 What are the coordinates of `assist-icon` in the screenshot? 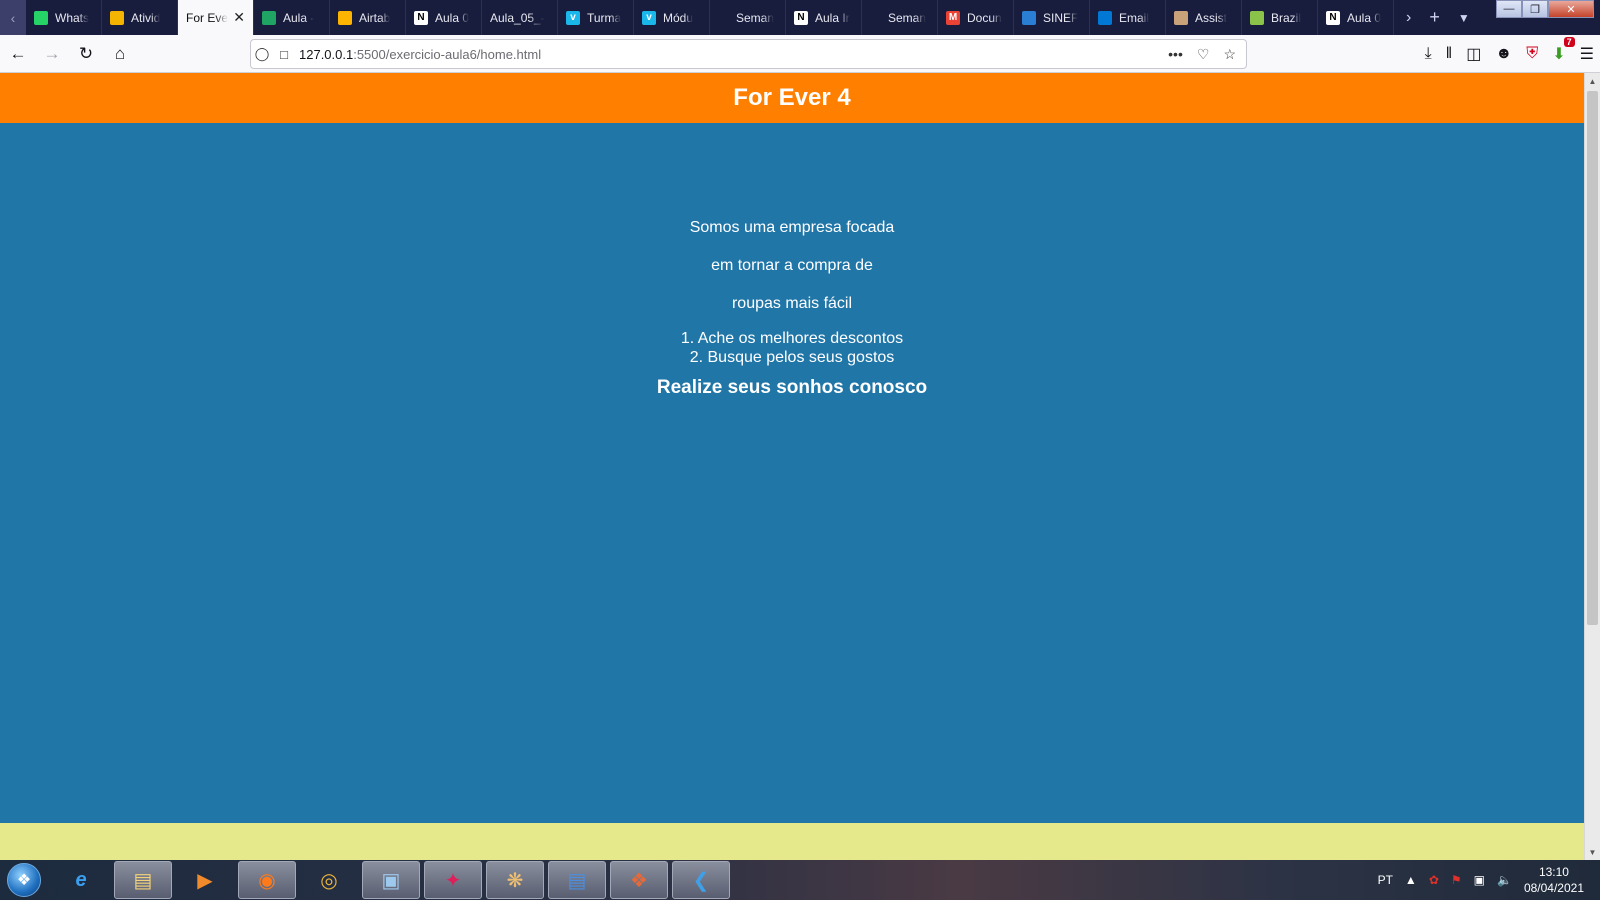 It's located at (1181, 17).